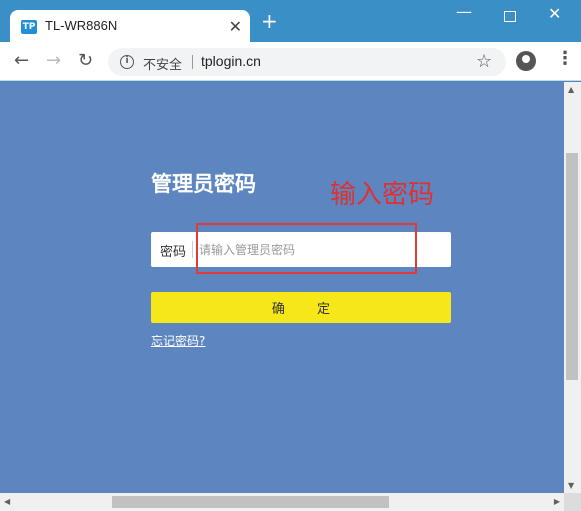 The height and width of the screenshot is (511, 581). Describe the element at coordinates (203, 184) in the screenshot. I see `page-title: 管理员密码` at that location.